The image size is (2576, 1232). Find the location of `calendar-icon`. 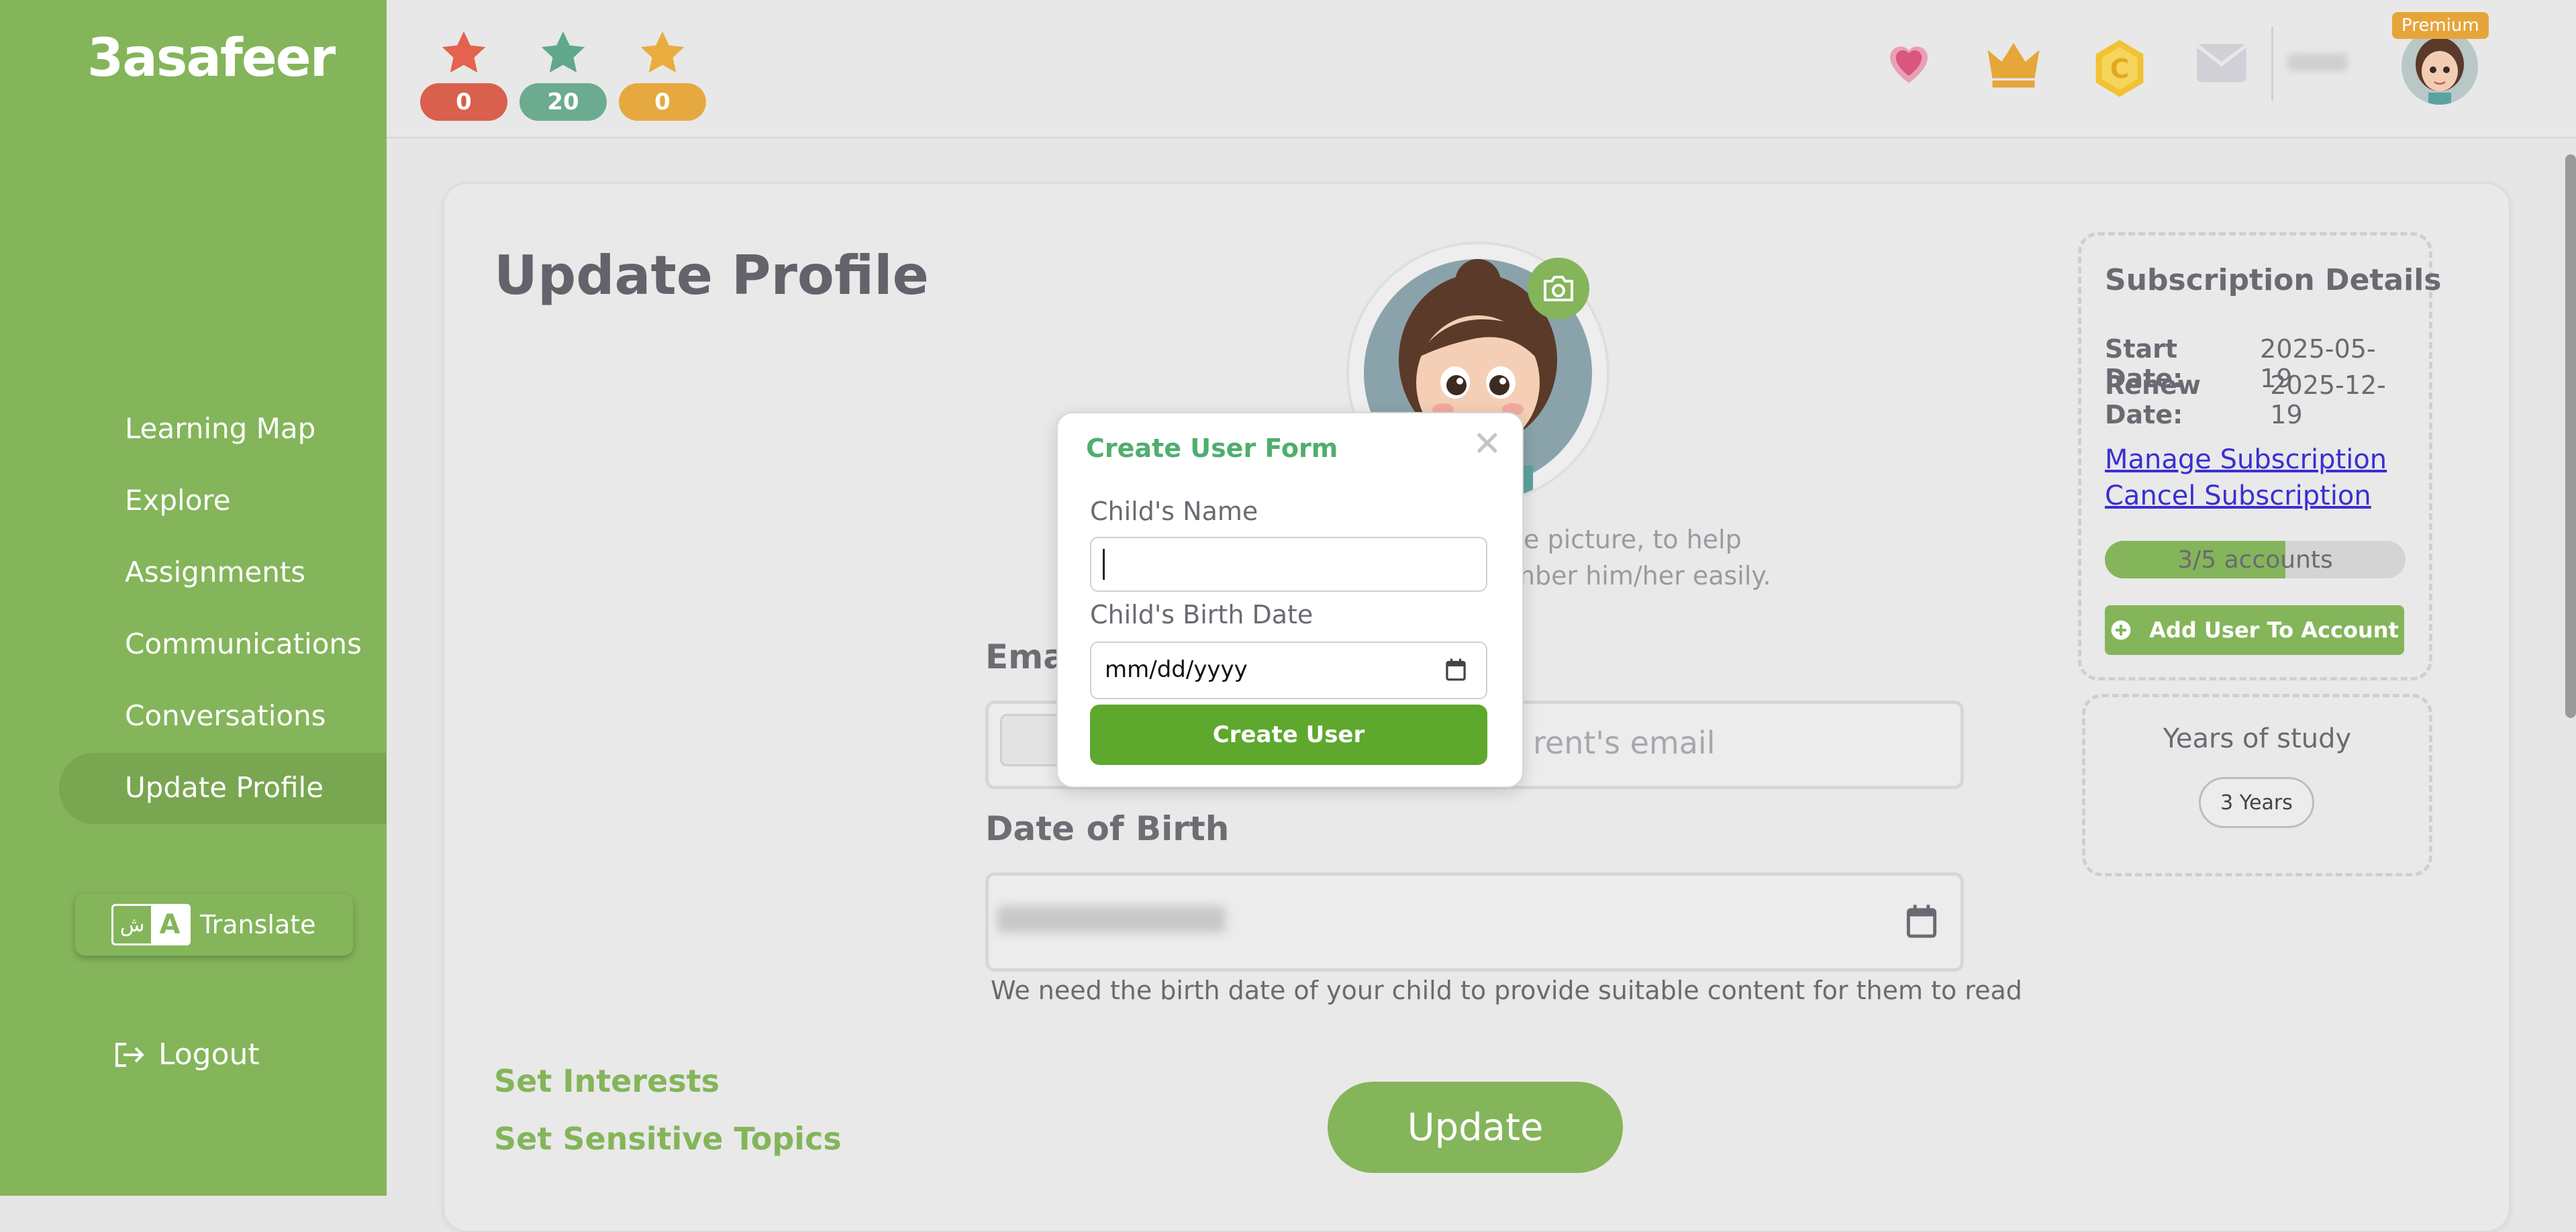

calendar-icon is located at coordinates (1921, 921).